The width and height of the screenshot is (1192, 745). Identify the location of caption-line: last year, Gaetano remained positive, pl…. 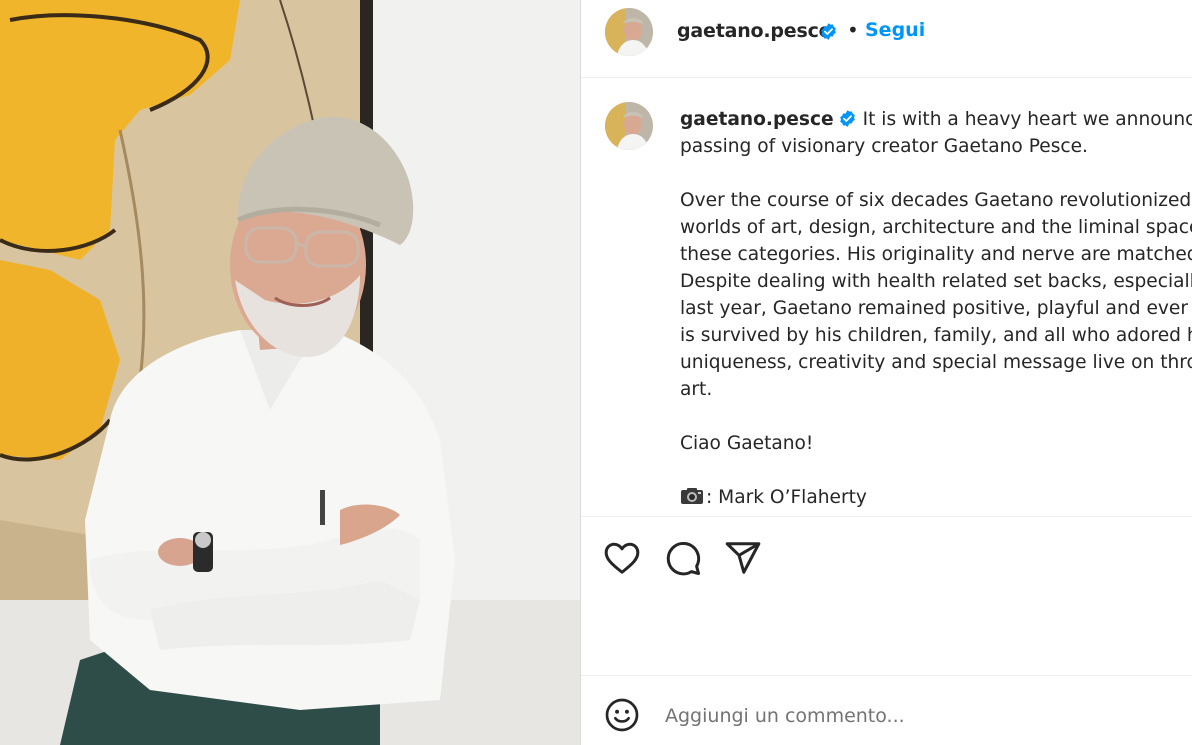
(936, 308).